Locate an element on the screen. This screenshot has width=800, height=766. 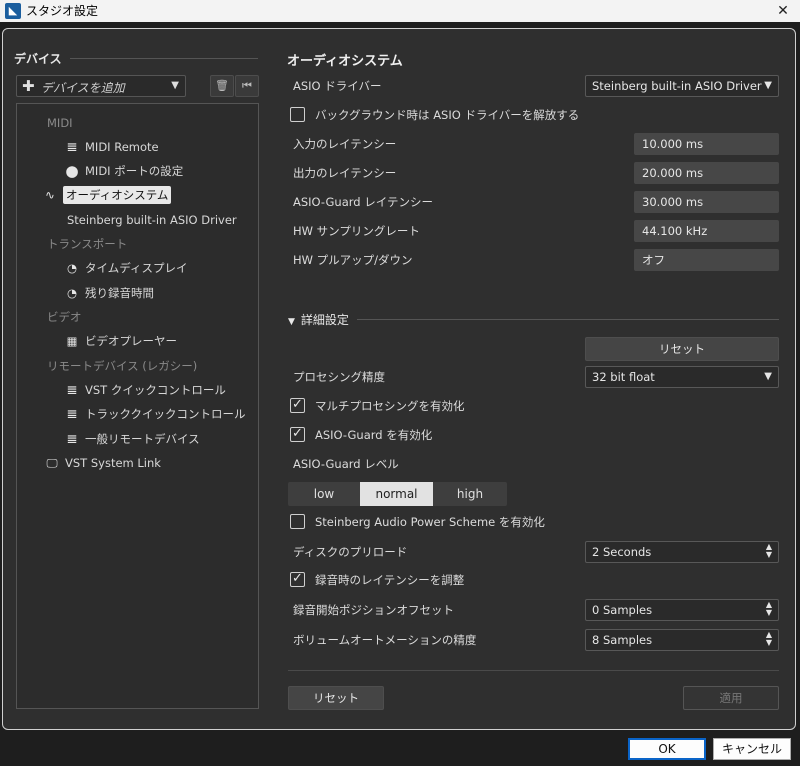
cubase-logo-icon: ◣ is located at coordinates (13, 11).